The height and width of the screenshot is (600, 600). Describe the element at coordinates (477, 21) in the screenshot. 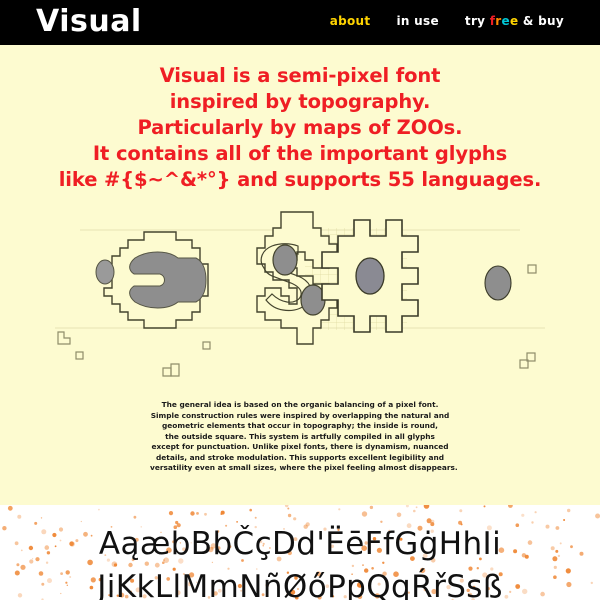

I see `nav-try-prefix: try` at that location.